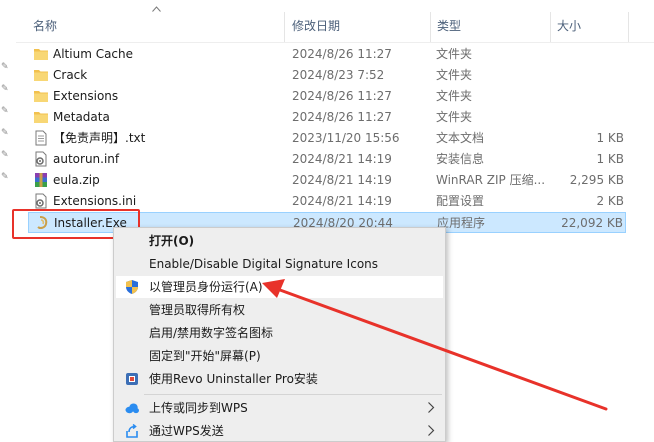 Image resolution: width=654 pixels, height=442 pixels. Describe the element at coordinates (335, 42) in the screenshot. I see `header-divider` at that location.